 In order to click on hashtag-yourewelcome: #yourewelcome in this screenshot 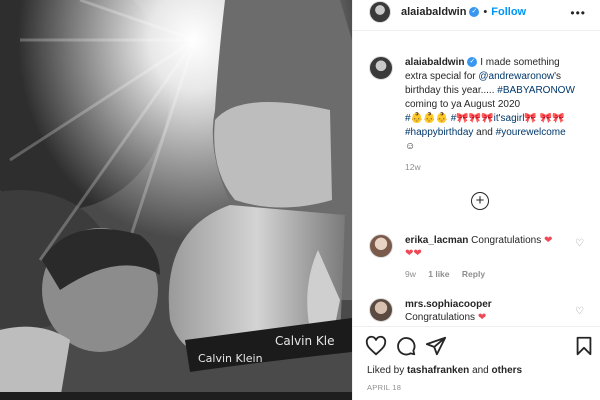, I will do `click(531, 132)`.